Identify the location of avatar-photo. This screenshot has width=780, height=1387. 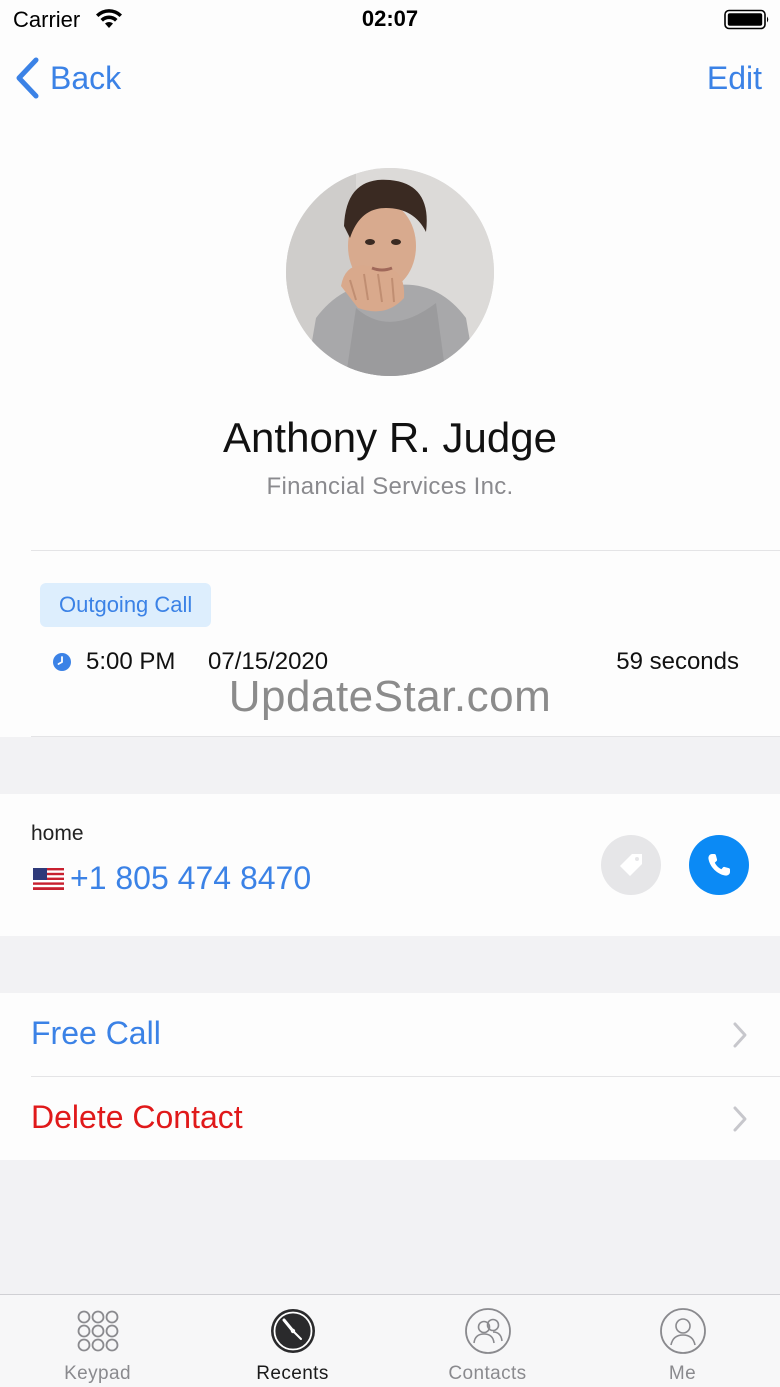
(390, 272).